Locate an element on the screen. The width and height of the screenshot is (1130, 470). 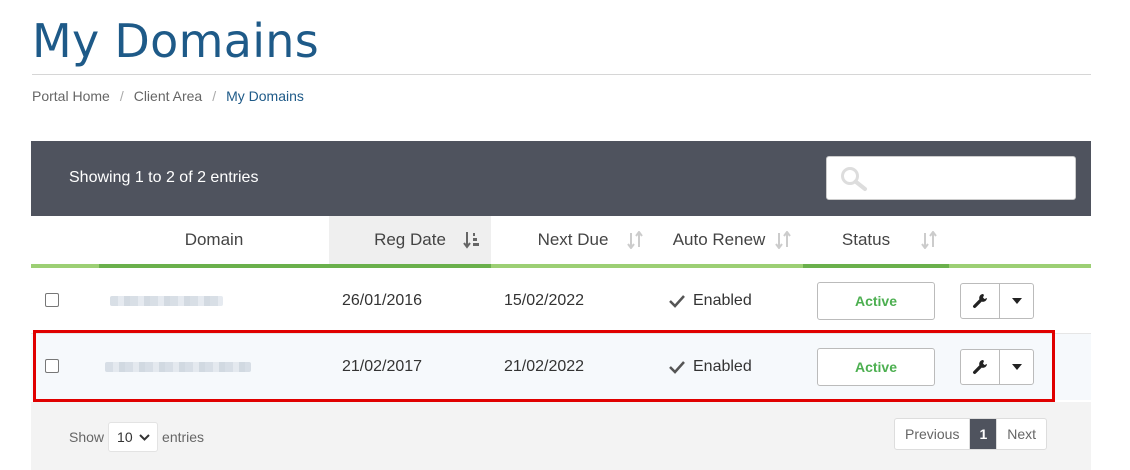
pagination: Previous 1 Next is located at coordinates (971, 434).